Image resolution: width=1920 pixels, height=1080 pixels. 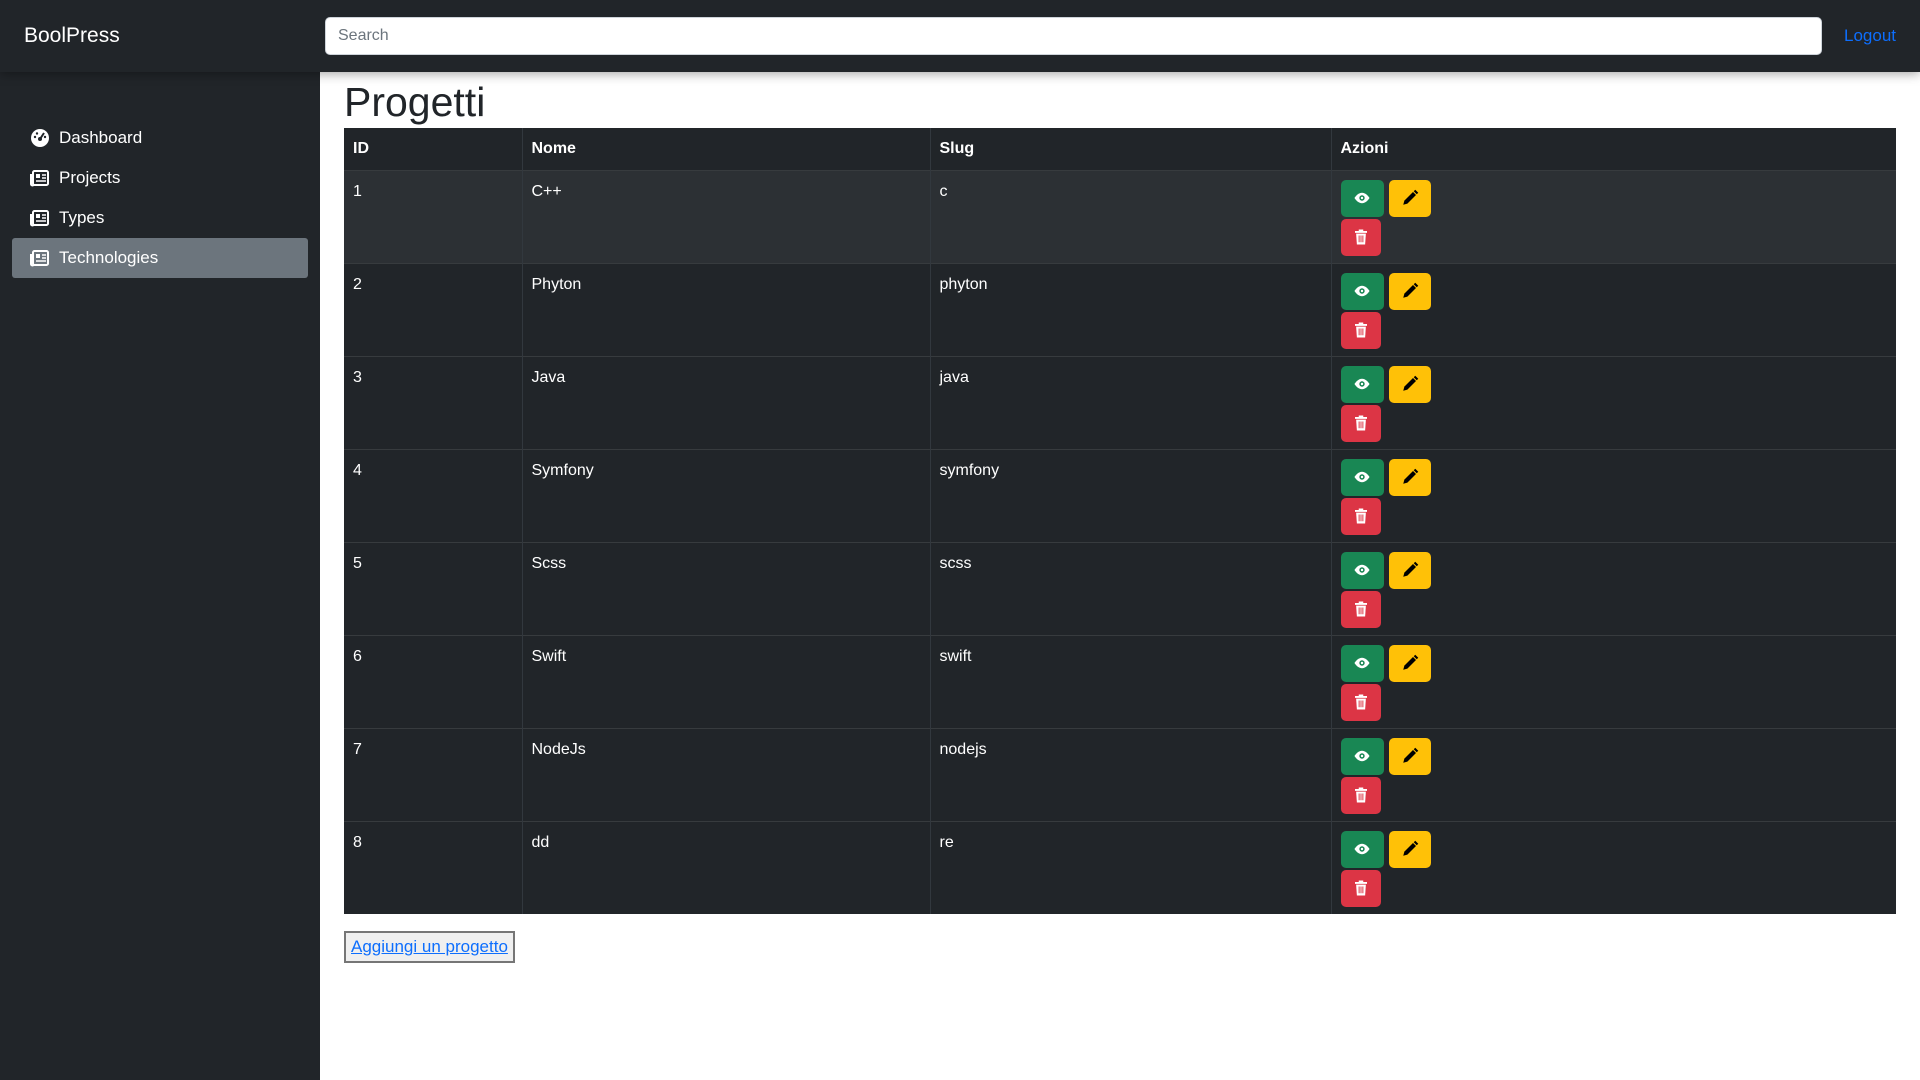 What do you see at coordinates (160, 178) in the screenshot?
I see `sidebar-item-projects: Projects` at bounding box center [160, 178].